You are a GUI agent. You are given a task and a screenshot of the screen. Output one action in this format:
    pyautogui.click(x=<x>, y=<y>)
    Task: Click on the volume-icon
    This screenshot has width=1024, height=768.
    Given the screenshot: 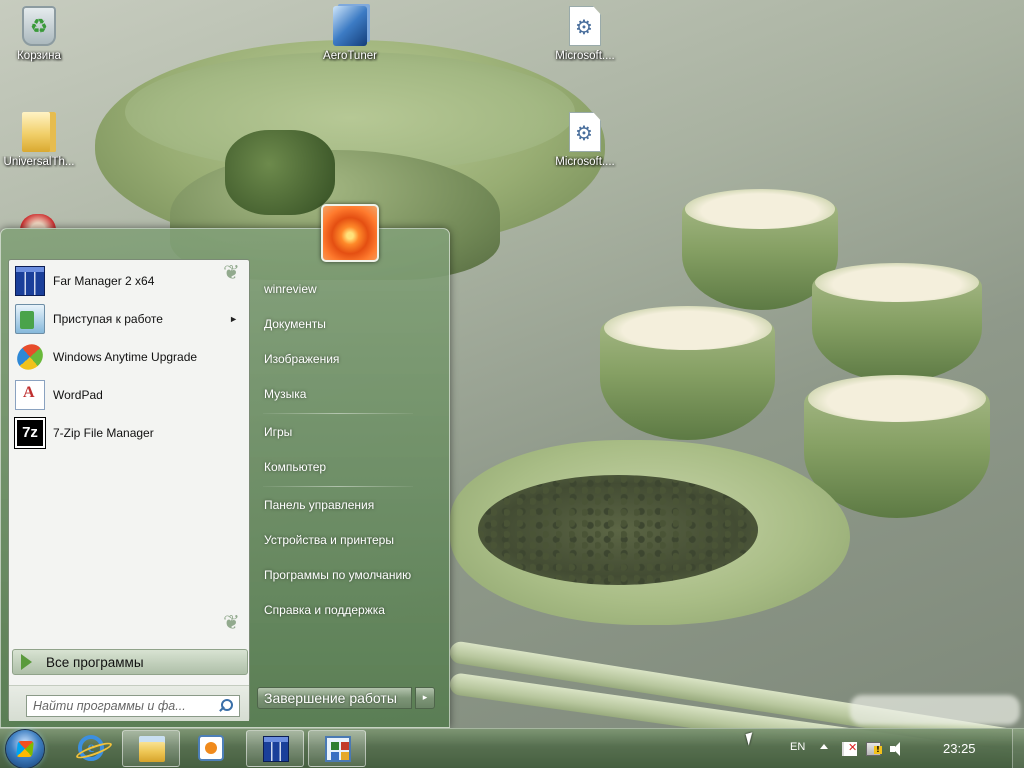 What is the action you would take?
    pyautogui.click(x=897, y=749)
    